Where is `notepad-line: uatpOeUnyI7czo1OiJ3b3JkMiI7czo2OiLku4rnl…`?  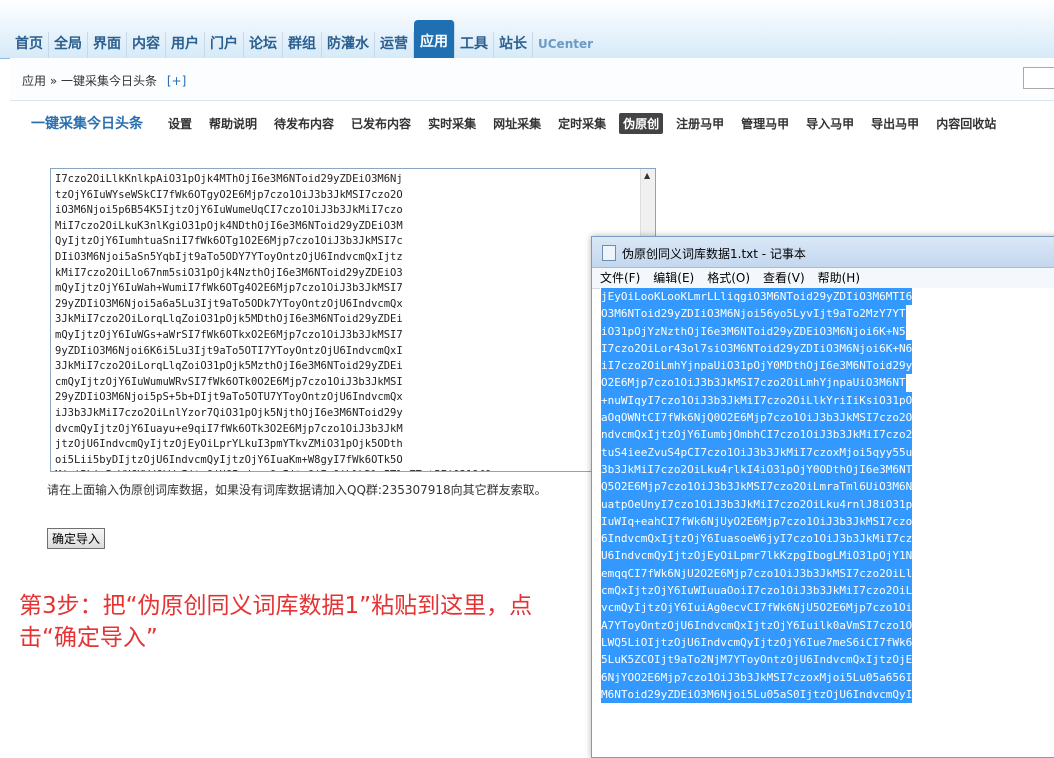 notepad-line: uatpOeUnyI7czo1OiJ3b3JkMiI7czo2OiLku4rnl… is located at coordinates (757, 504).